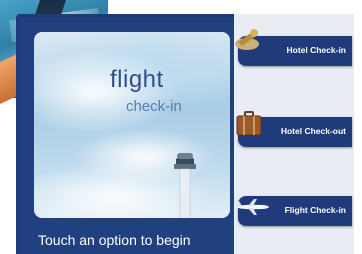 The height and width of the screenshot is (254, 362). I want to click on hotel-checkin-button: Hotel Check-in, so click(293, 47).